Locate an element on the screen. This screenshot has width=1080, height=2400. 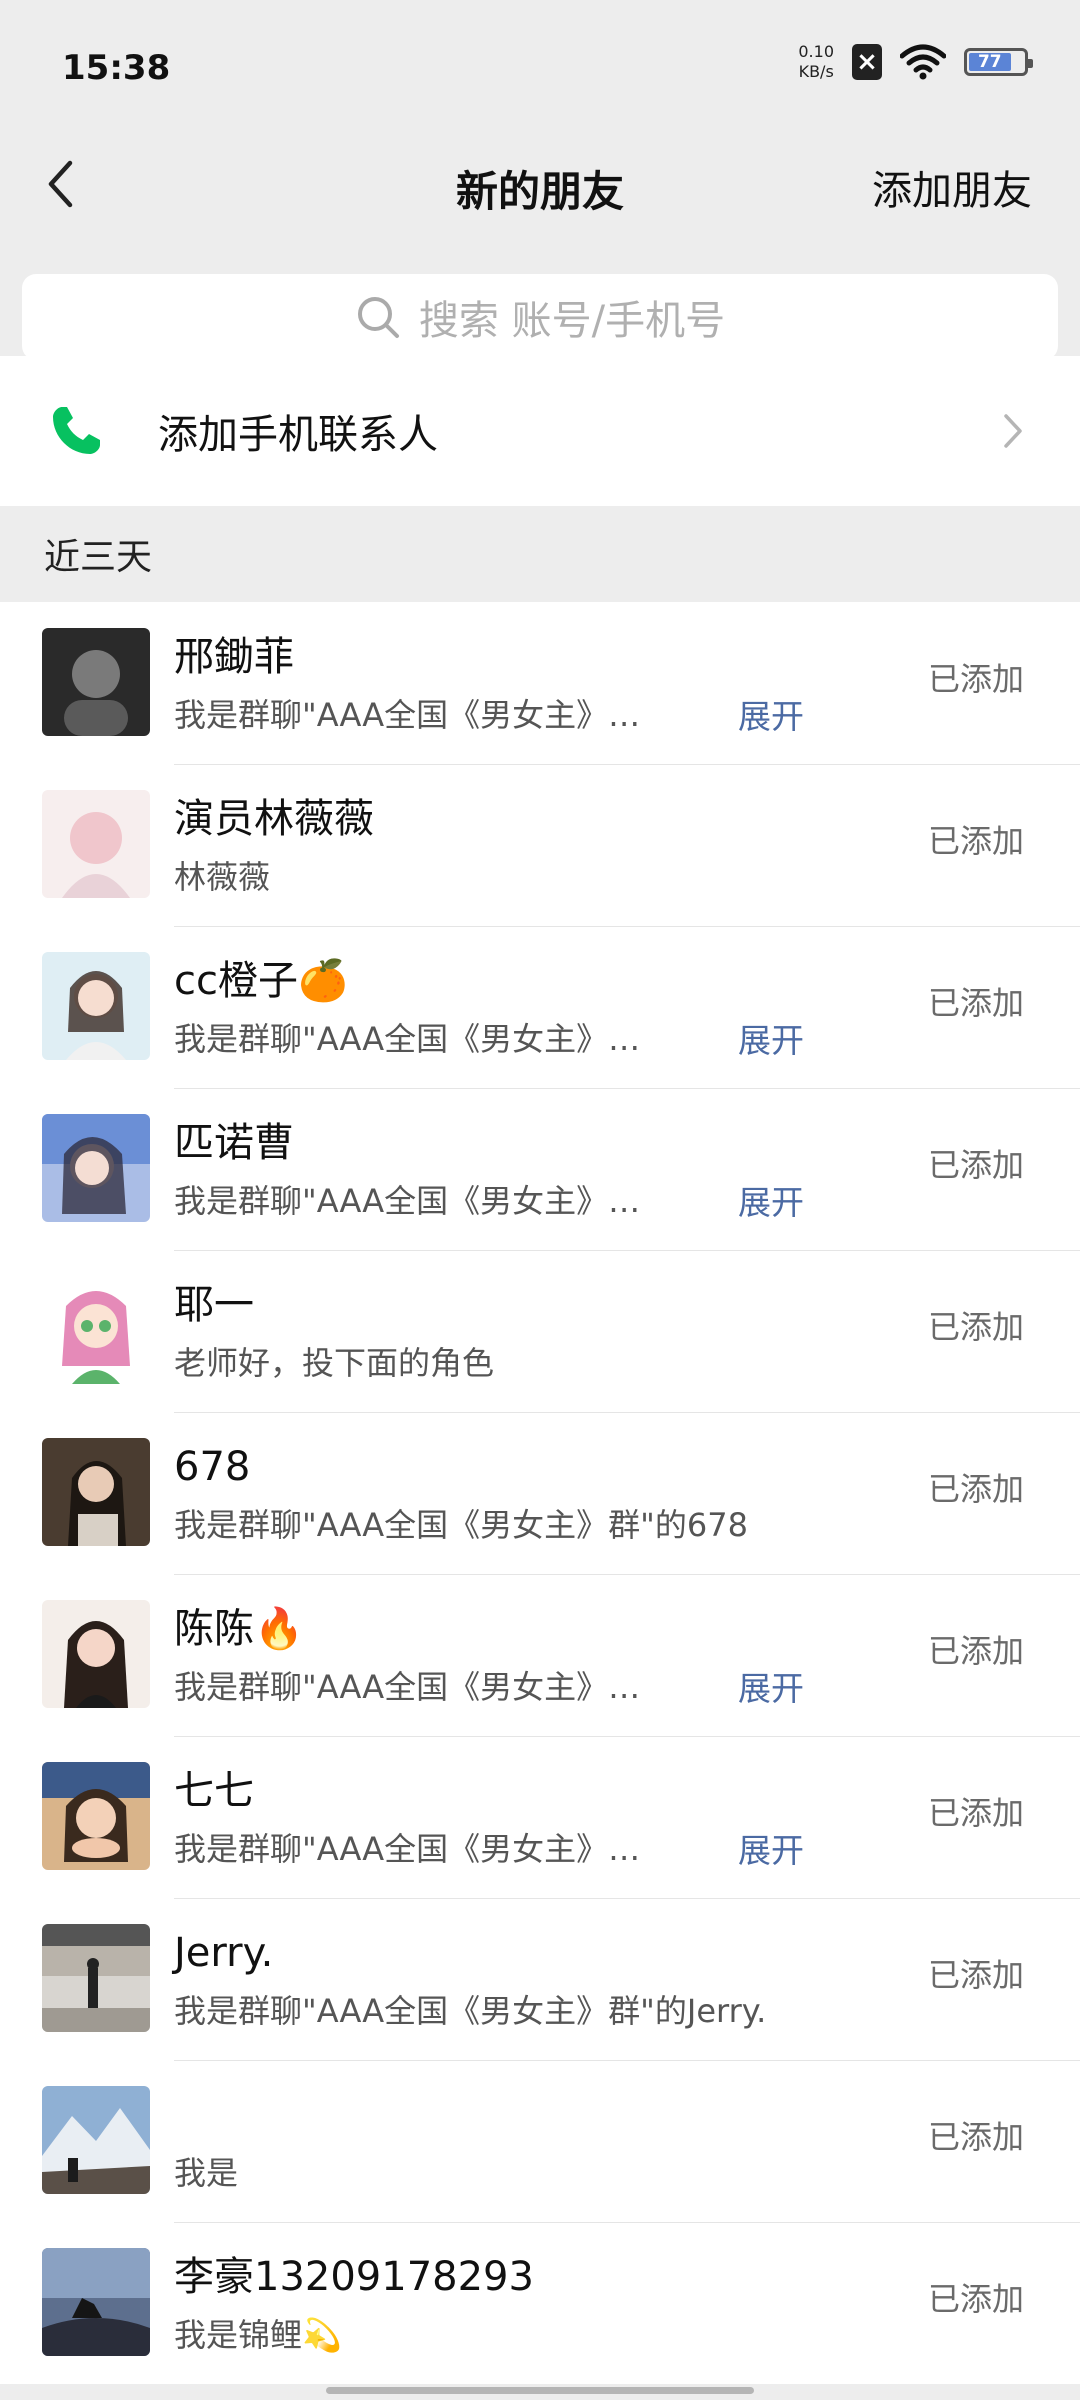
friend-request-row: 邢鋤菲 我是群聊"AAA全国《男女主》… 展开 已添加 is located at coordinates (540, 683).